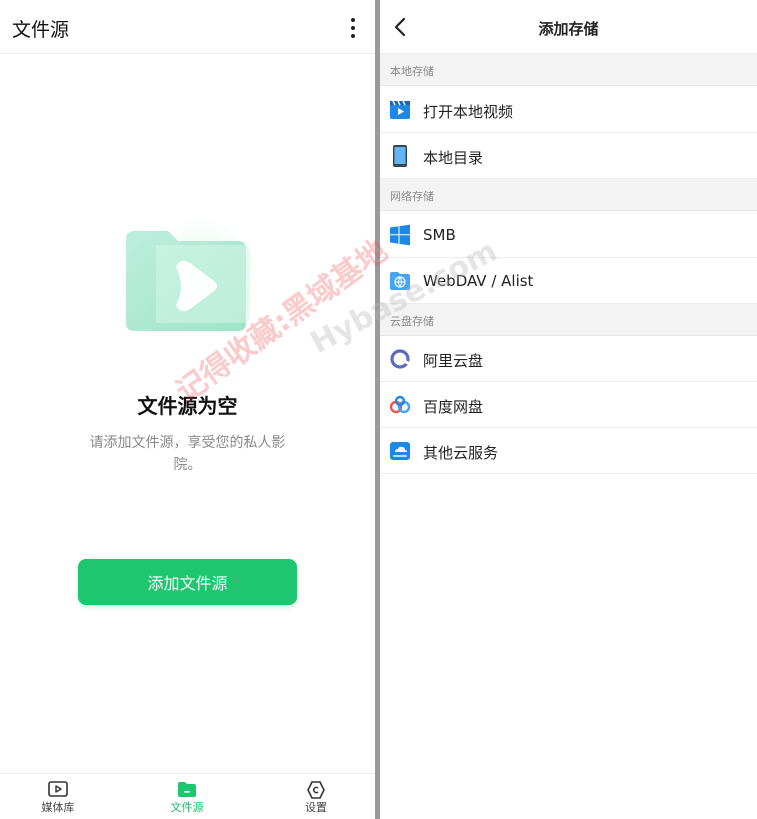 The image size is (757, 819). Describe the element at coordinates (187, 454) in the screenshot. I see `empty-state-description: 请添加文件源，享受您的私人影院。` at that location.